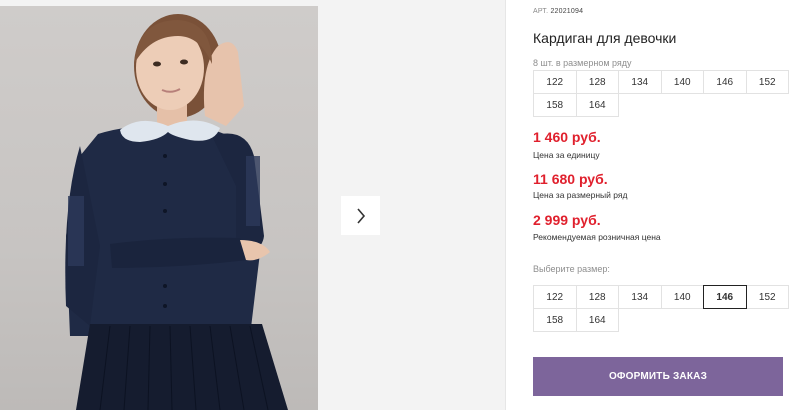 The image size is (800, 410). Describe the element at coordinates (555, 320) in the screenshot. I see `size-option: 158` at that location.